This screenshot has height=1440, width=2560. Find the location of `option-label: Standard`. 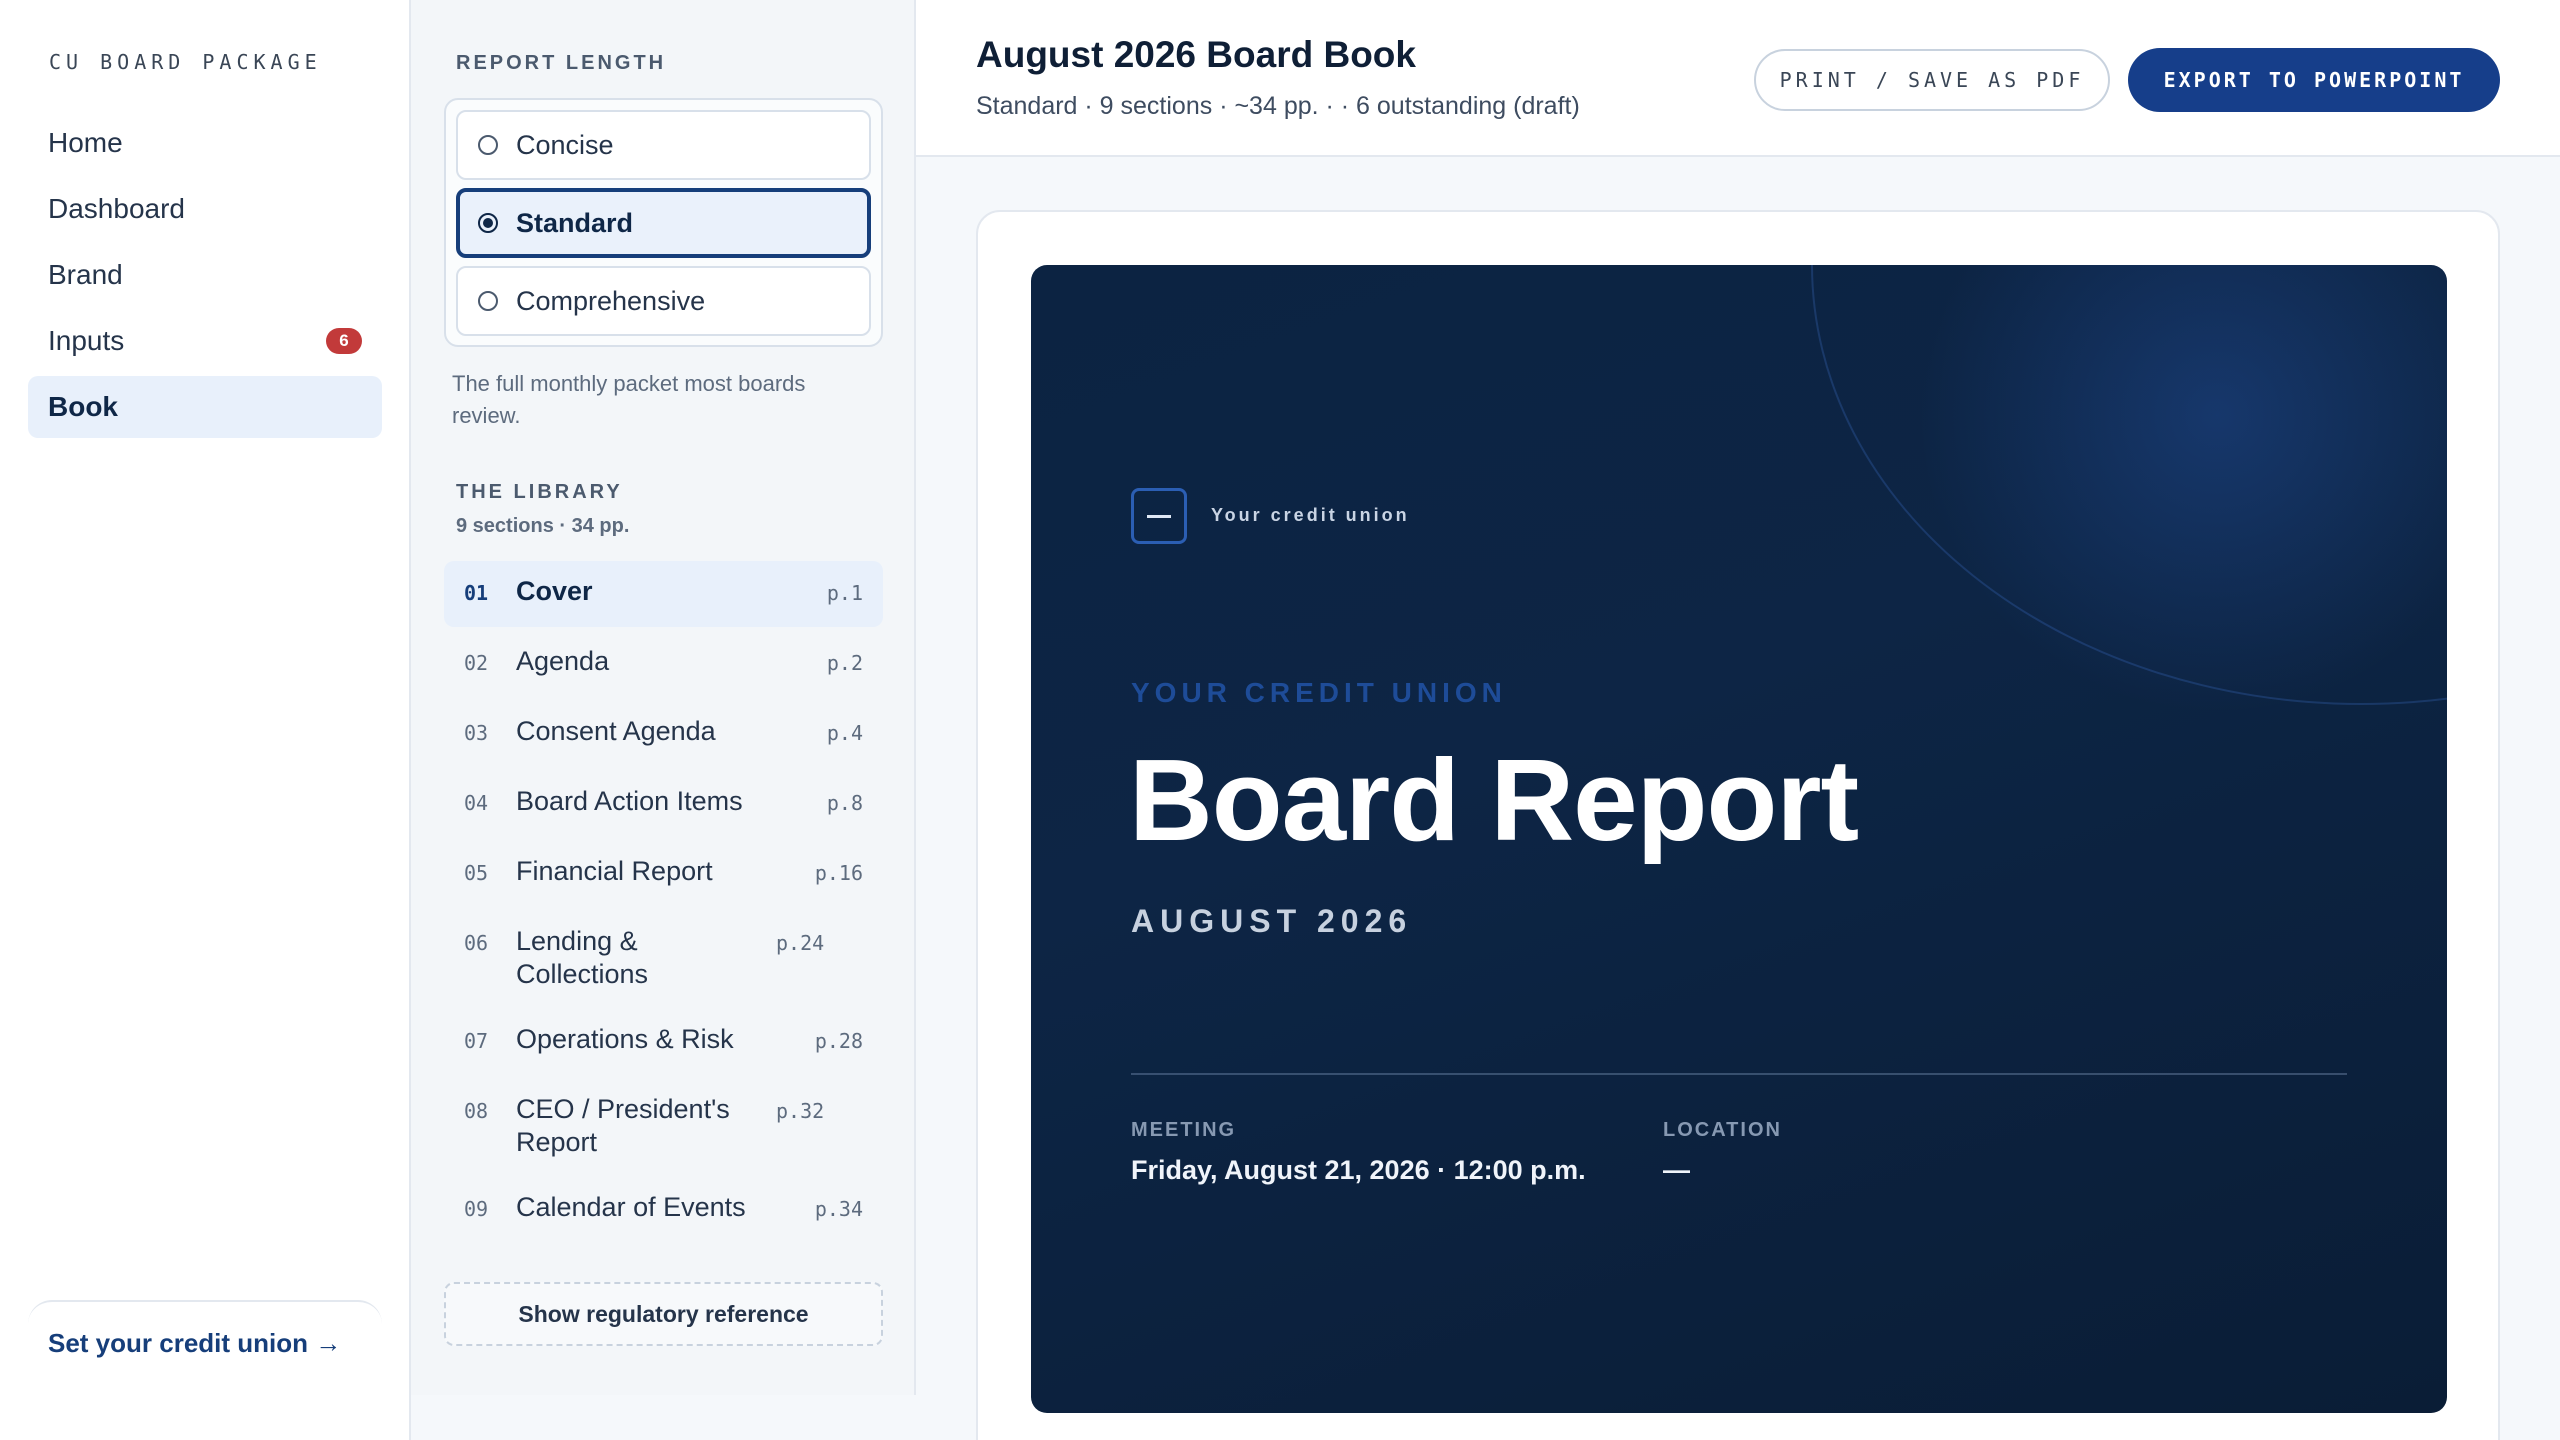

option-label: Standard is located at coordinates (575, 222).